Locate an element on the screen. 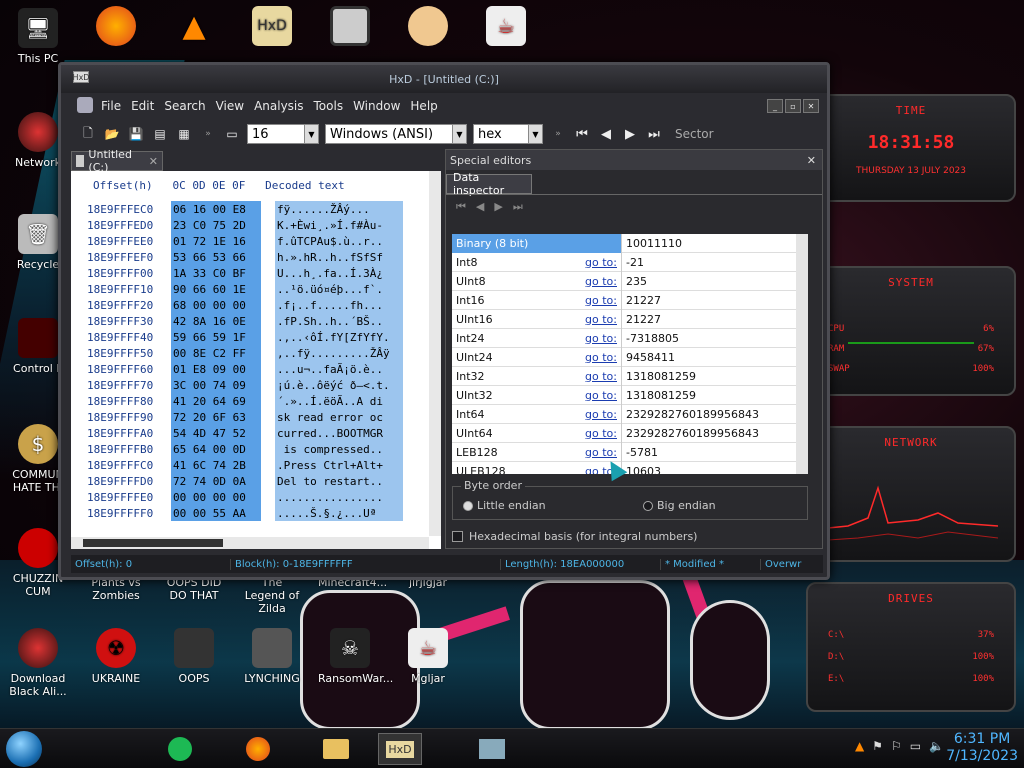  hex-row: 18E9FFFF00 1A 33 C0 BF U...h¸.fa..Í.3À¿ is located at coordinates (237, 273).